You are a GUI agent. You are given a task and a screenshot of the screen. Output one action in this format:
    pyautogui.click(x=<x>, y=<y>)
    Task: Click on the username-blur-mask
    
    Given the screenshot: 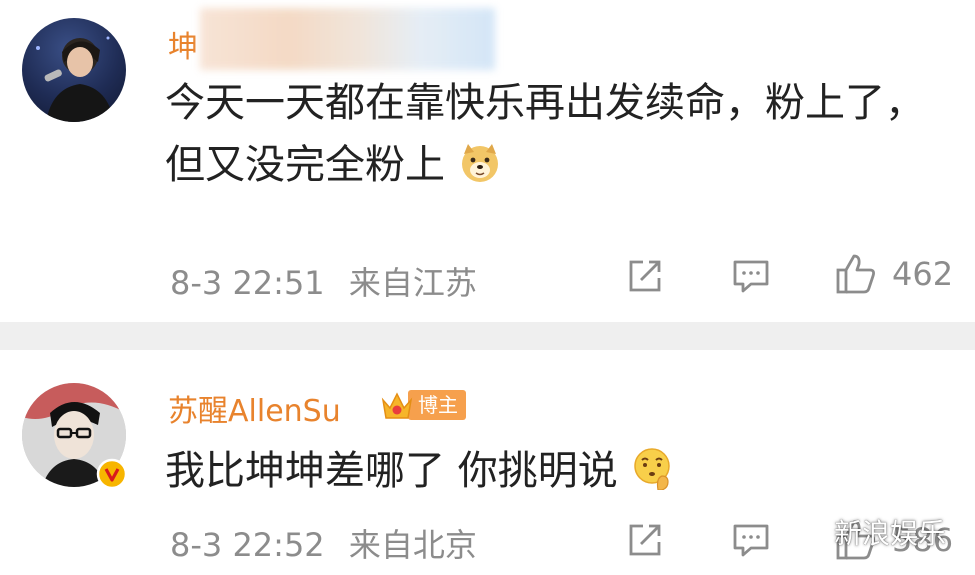 What is the action you would take?
    pyautogui.click(x=347, y=39)
    